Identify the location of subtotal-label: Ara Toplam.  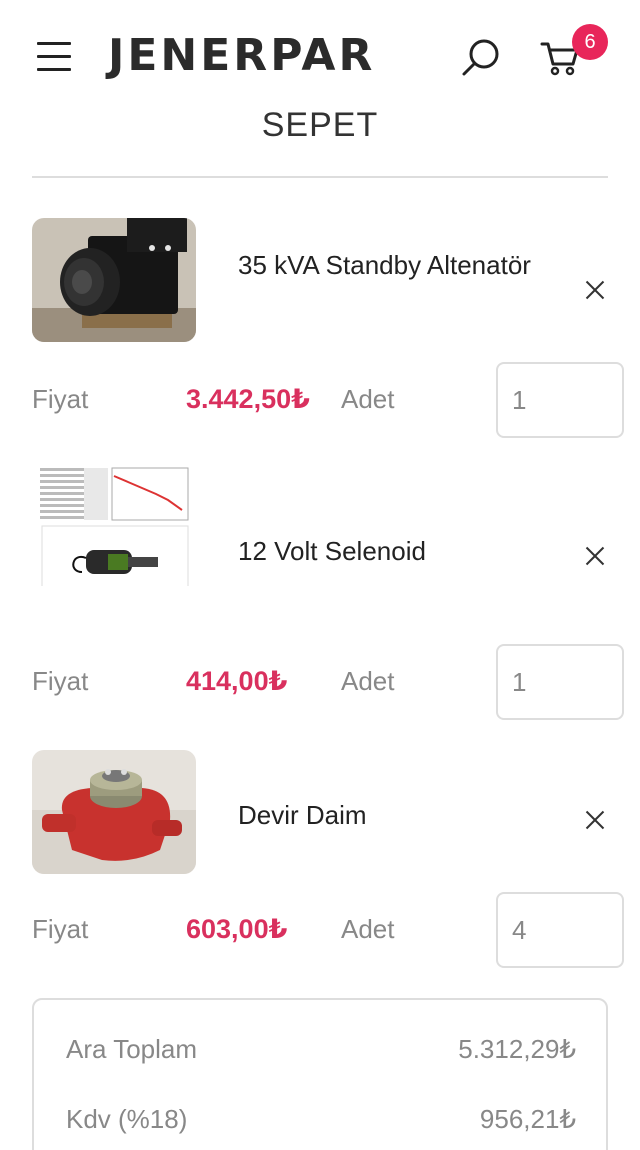
(132, 1049).